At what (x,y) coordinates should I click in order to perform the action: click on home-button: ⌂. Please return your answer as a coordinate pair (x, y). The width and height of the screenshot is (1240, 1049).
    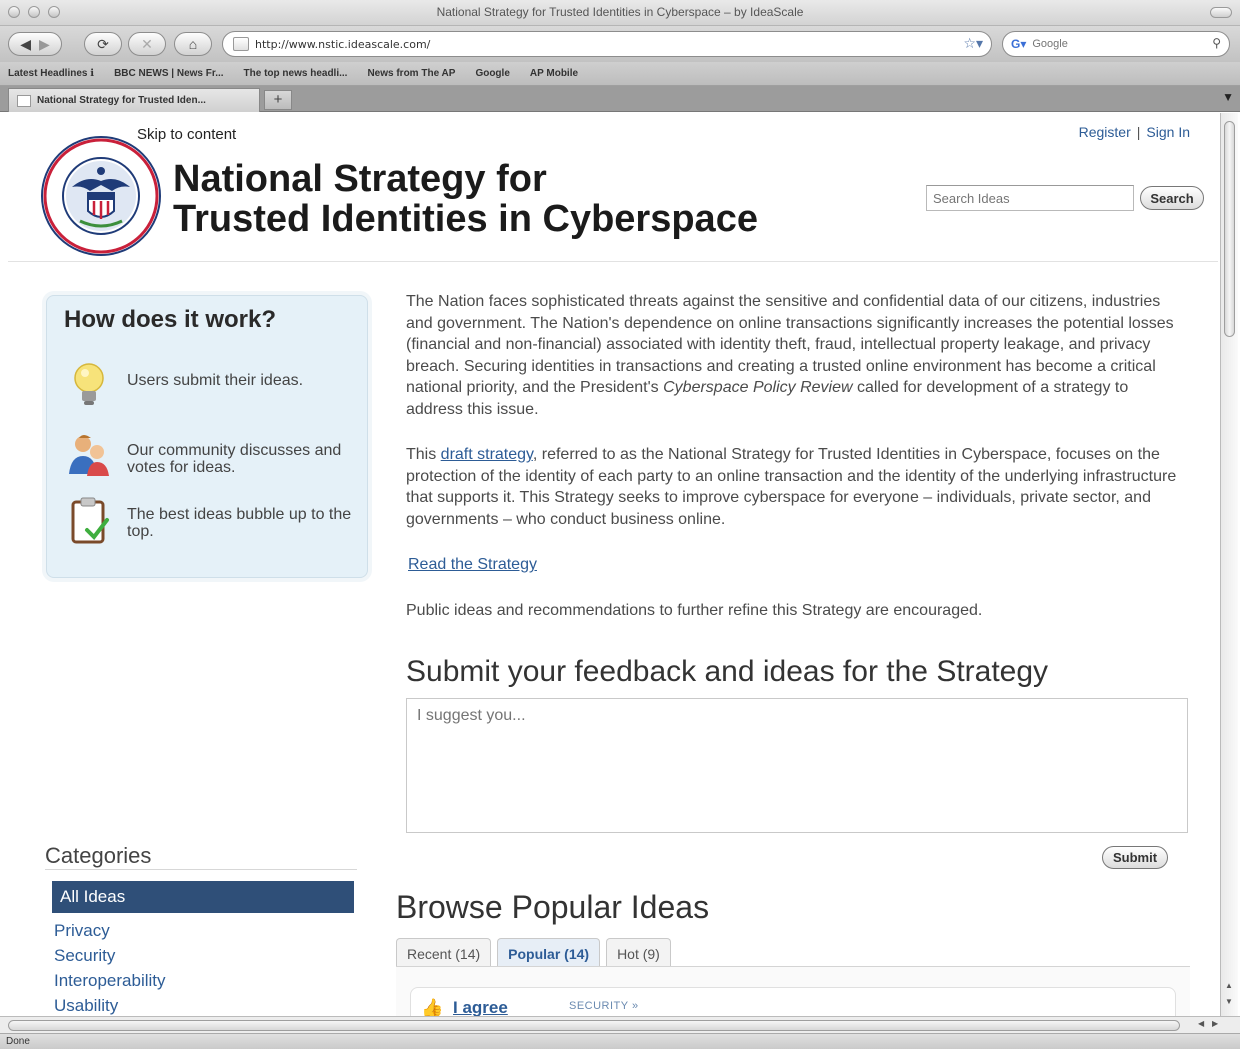
    Looking at the image, I should click on (193, 44).